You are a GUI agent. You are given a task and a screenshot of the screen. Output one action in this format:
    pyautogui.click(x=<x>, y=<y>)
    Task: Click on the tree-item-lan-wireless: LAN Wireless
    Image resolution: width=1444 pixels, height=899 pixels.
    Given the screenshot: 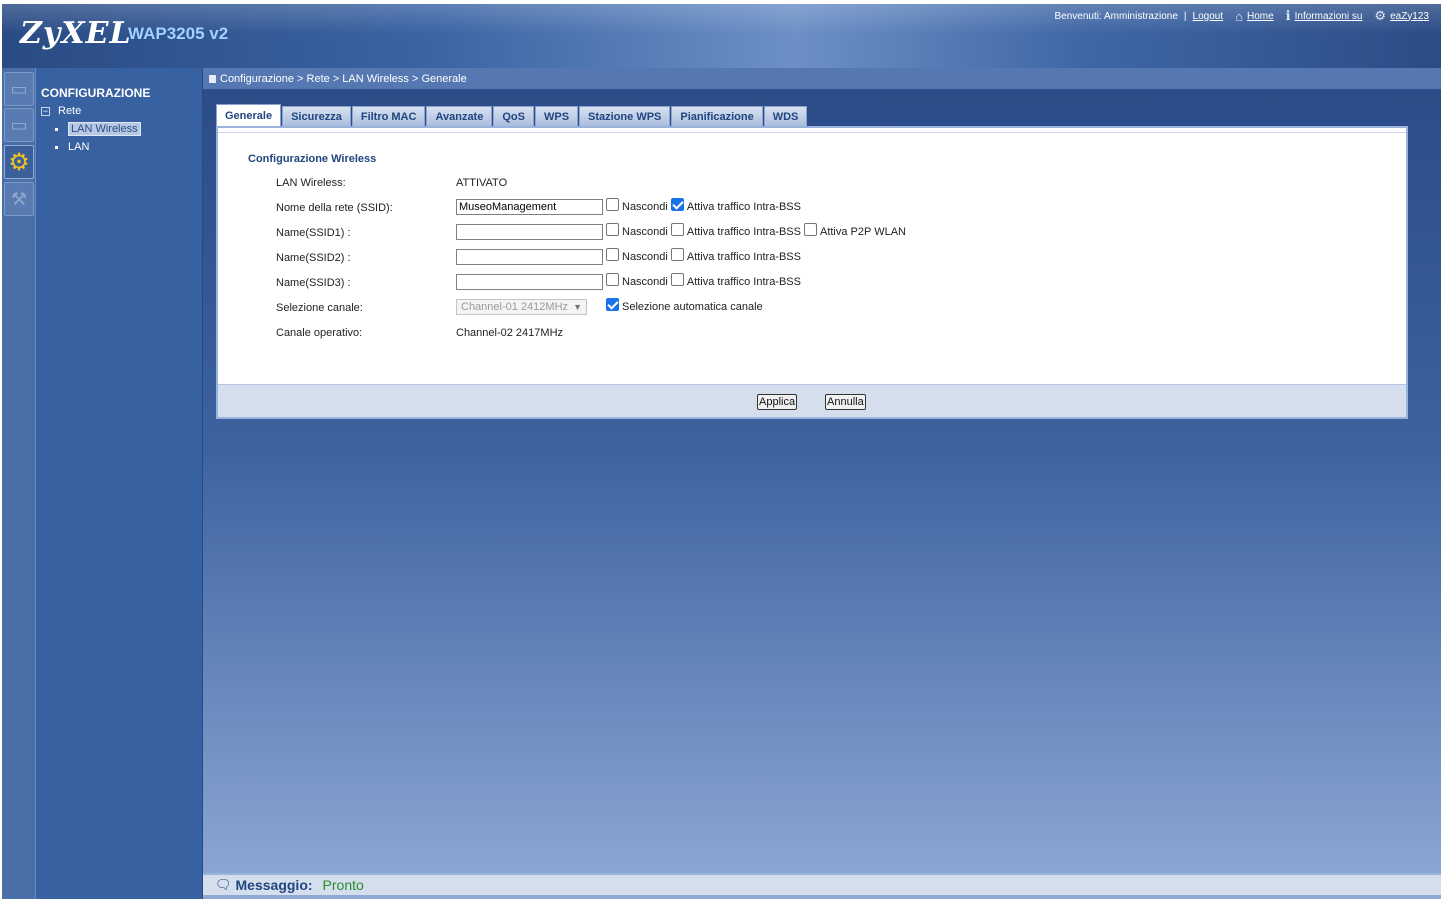 What is the action you would take?
    pyautogui.click(x=98, y=129)
    